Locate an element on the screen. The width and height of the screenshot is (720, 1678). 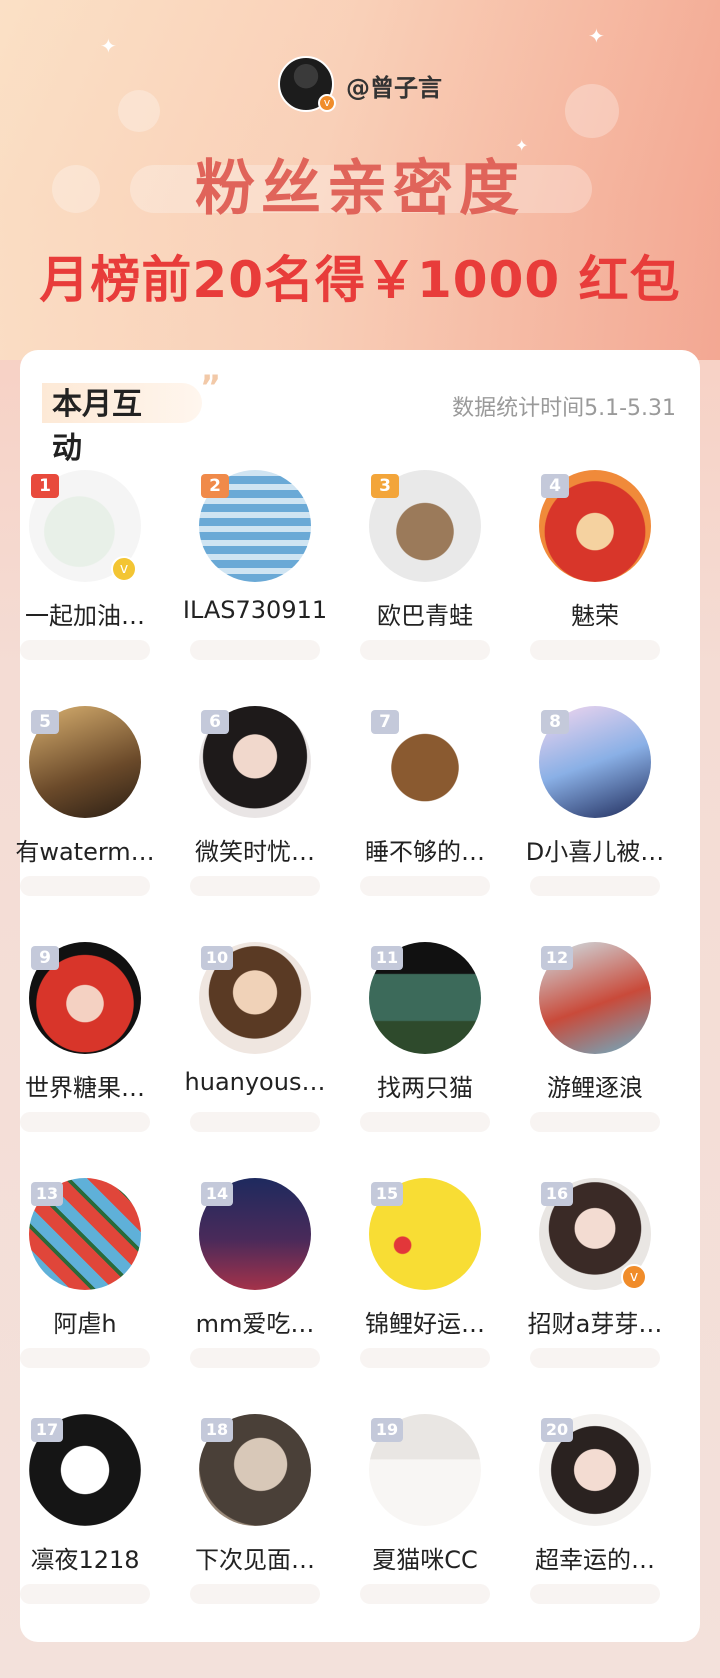
rank-badge: 7 is located at coordinates (385, 722).